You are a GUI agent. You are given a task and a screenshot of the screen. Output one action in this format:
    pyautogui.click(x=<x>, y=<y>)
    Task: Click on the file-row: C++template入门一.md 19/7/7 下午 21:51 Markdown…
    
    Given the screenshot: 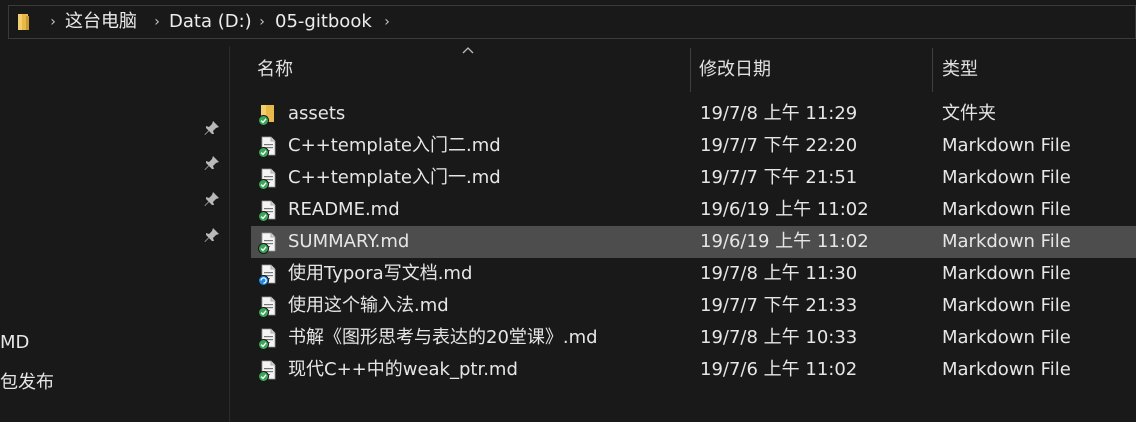 What is the action you would take?
    pyautogui.click(x=693, y=178)
    